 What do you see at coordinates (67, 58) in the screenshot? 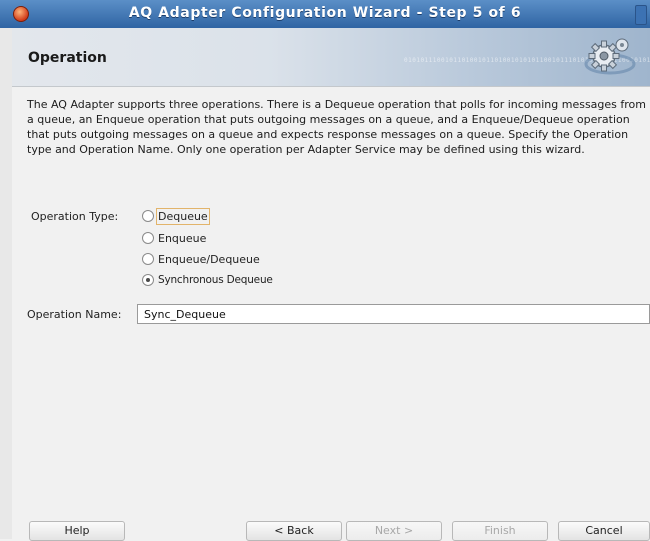
I see `page-title: Operation` at bounding box center [67, 58].